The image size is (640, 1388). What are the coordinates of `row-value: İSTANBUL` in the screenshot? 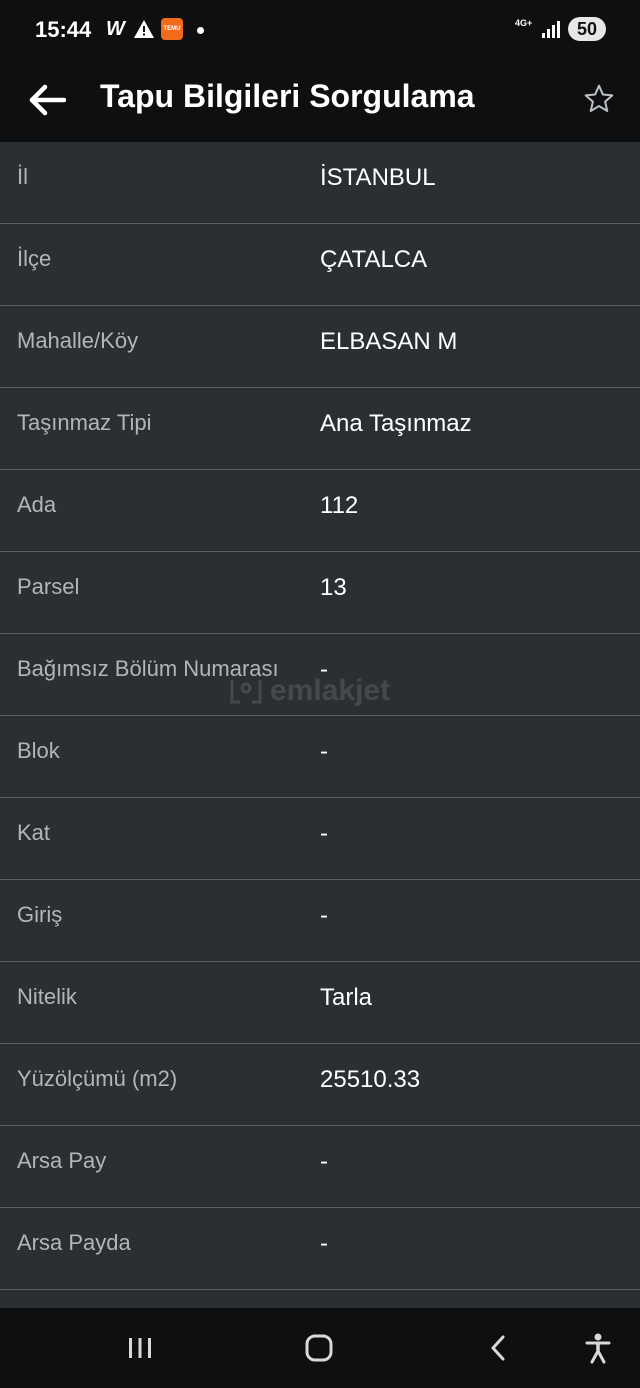 It's located at (378, 177).